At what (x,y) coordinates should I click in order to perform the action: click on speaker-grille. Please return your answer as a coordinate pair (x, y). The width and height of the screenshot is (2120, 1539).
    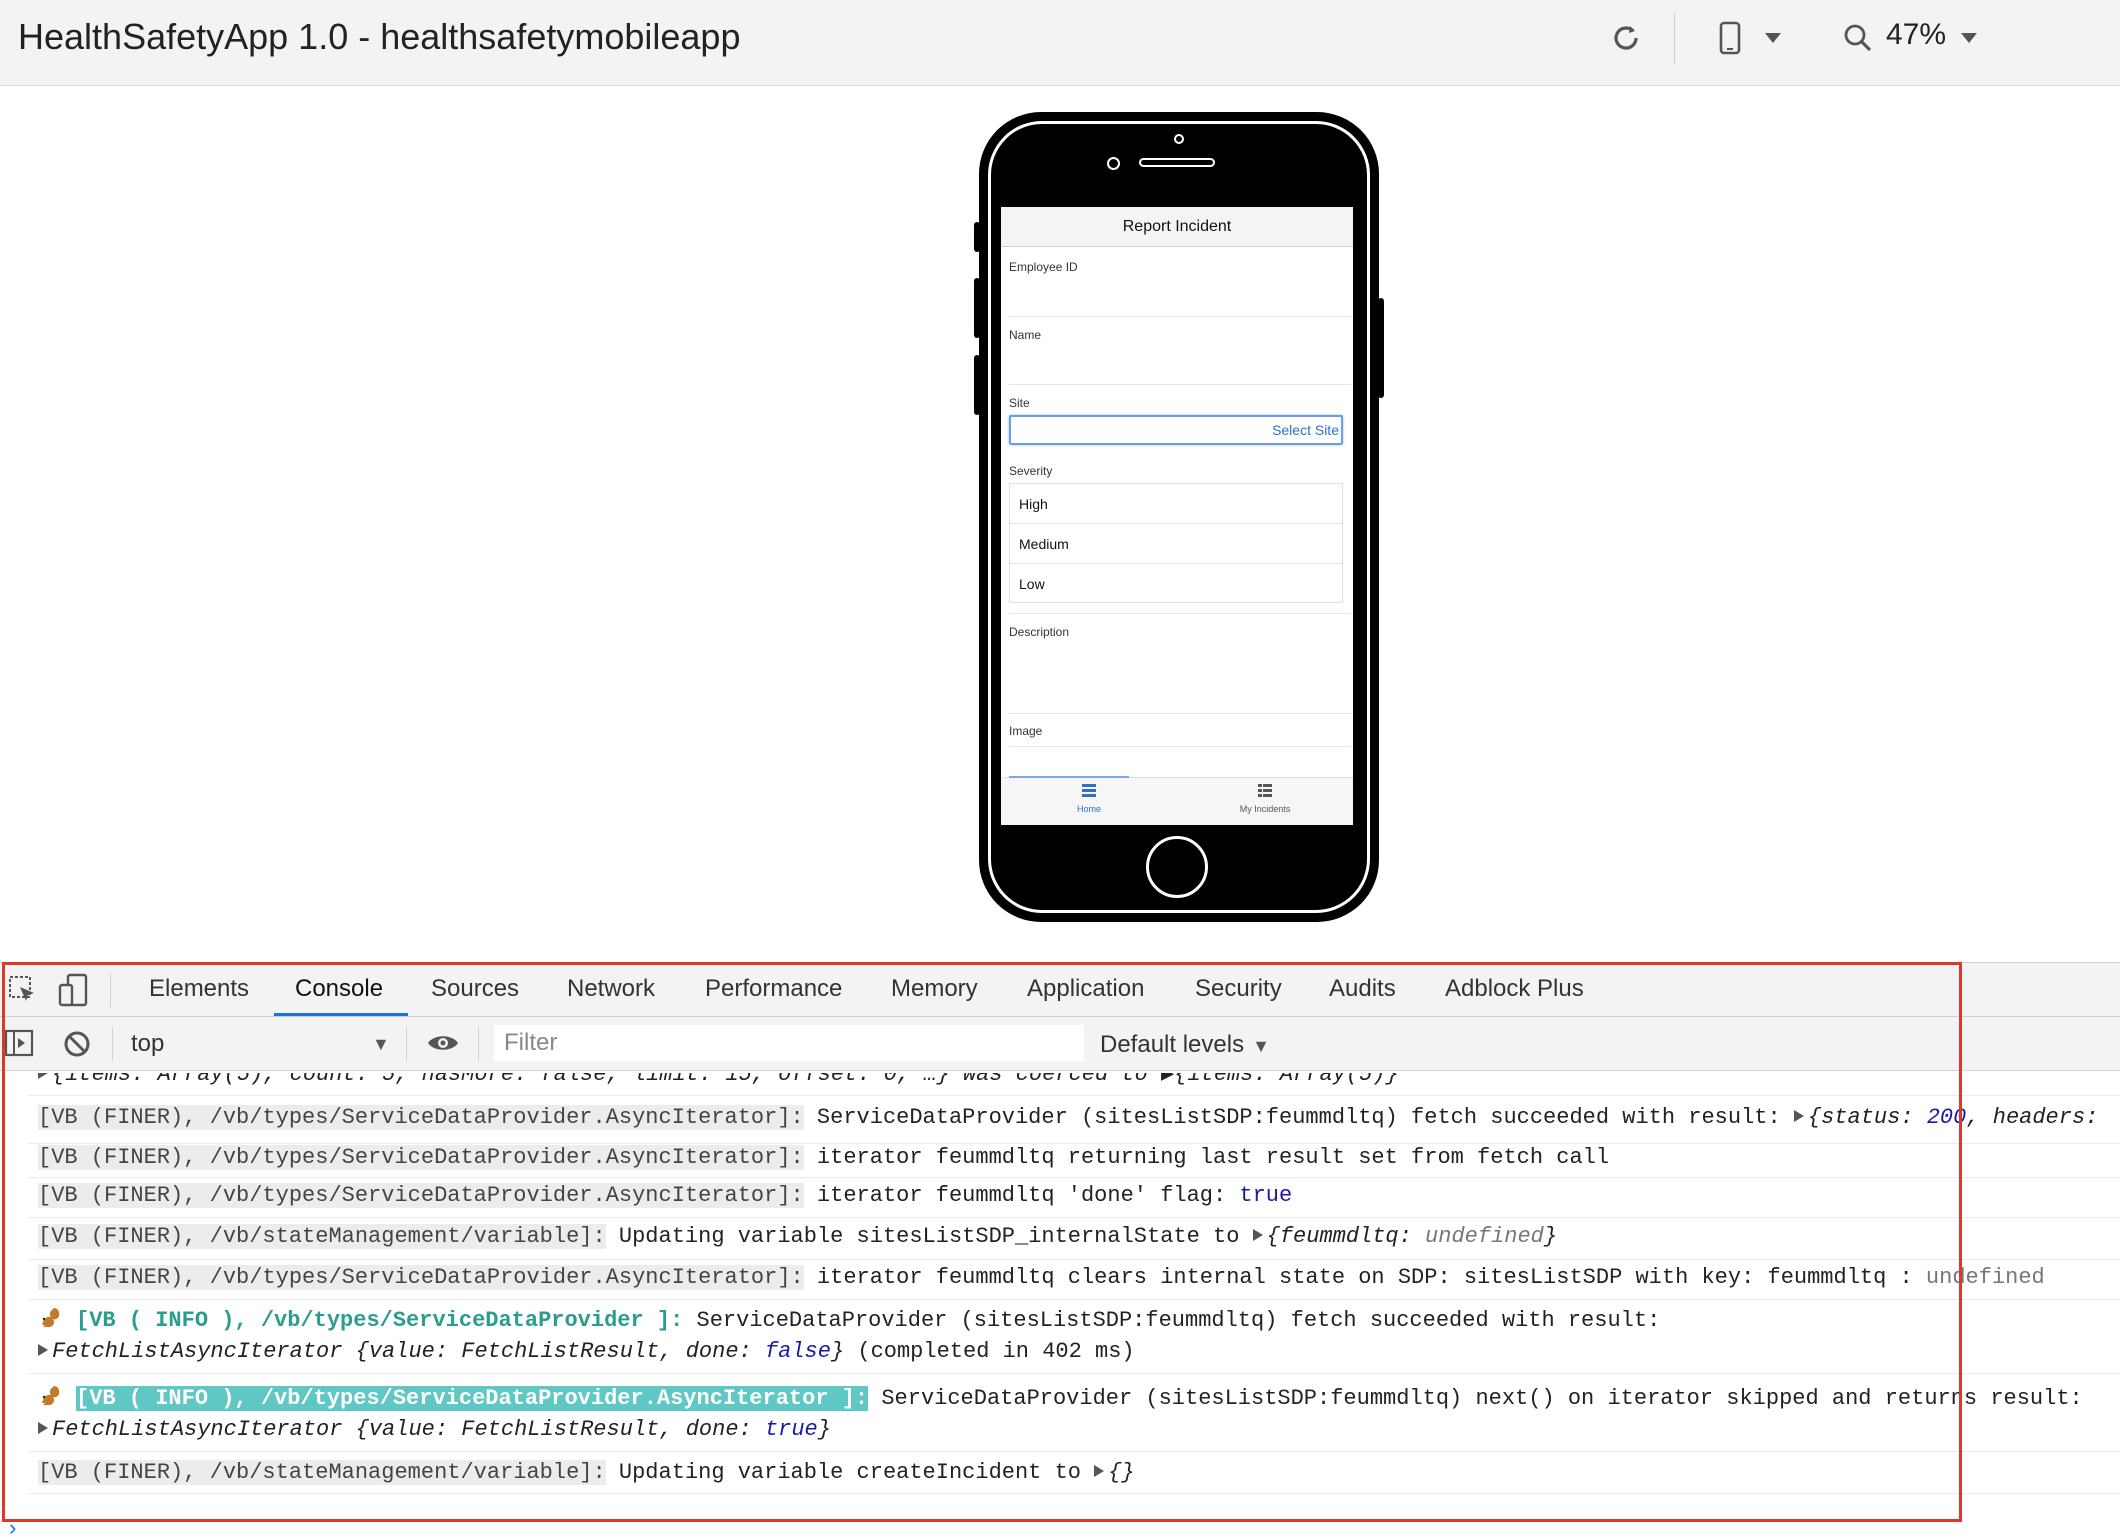
    Looking at the image, I should click on (1177, 162).